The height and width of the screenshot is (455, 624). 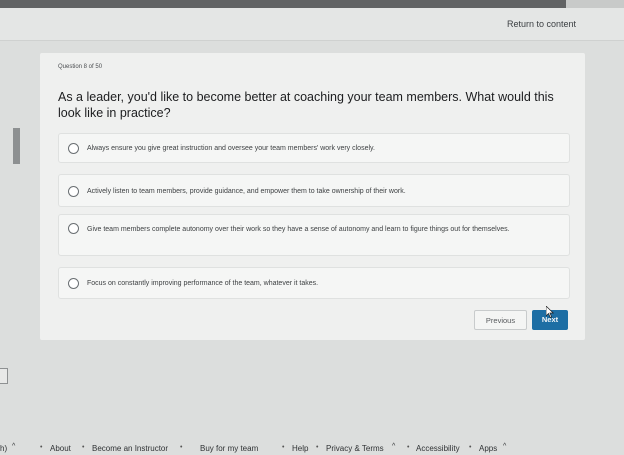 I want to click on return-to-content-link: Return to content, so click(x=541, y=24).